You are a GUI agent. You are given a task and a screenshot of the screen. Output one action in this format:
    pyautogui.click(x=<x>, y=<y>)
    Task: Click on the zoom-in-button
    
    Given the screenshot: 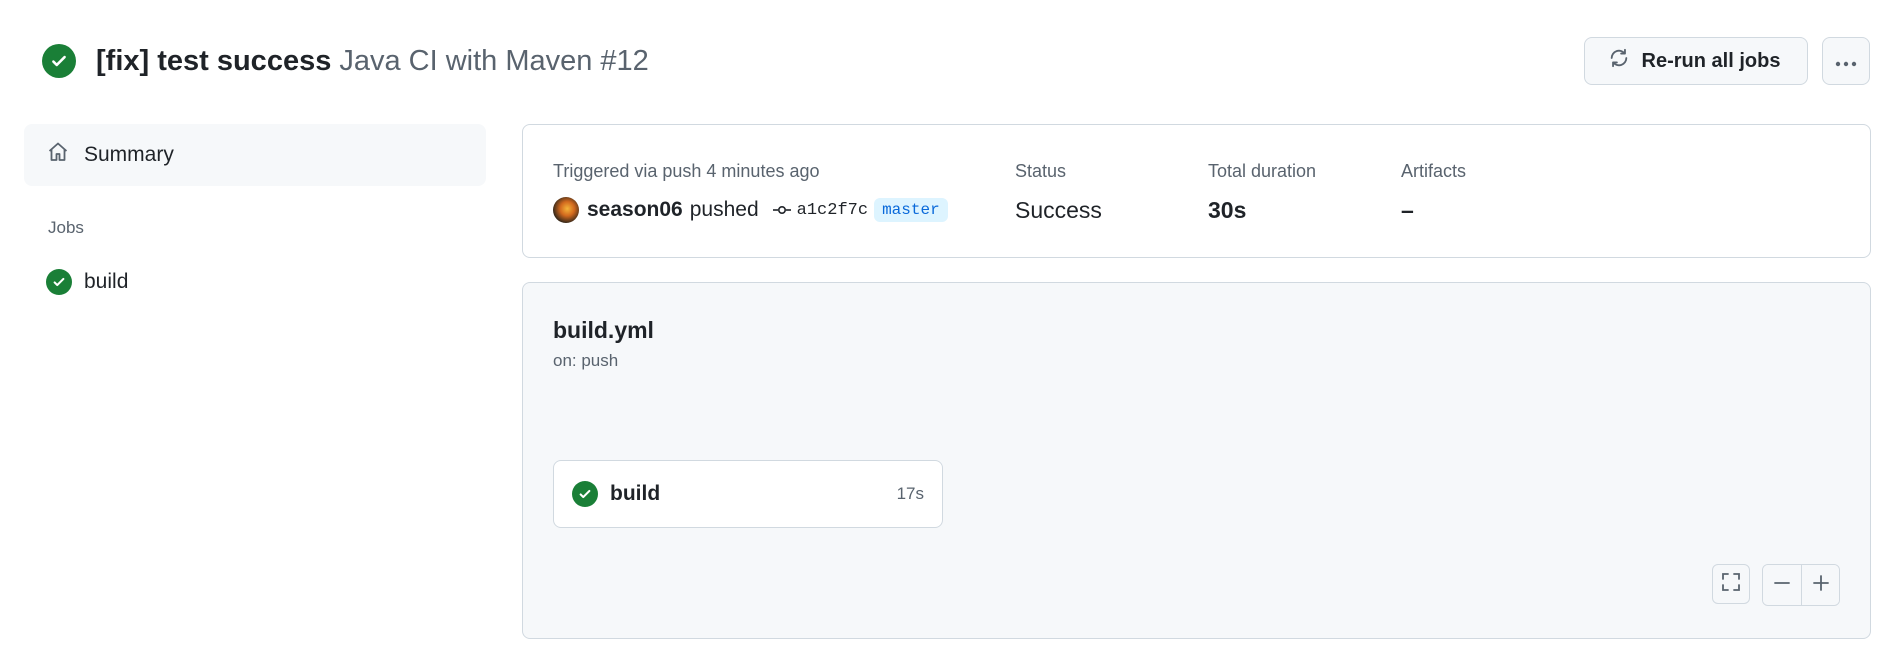 What is the action you would take?
    pyautogui.click(x=1820, y=585)
    